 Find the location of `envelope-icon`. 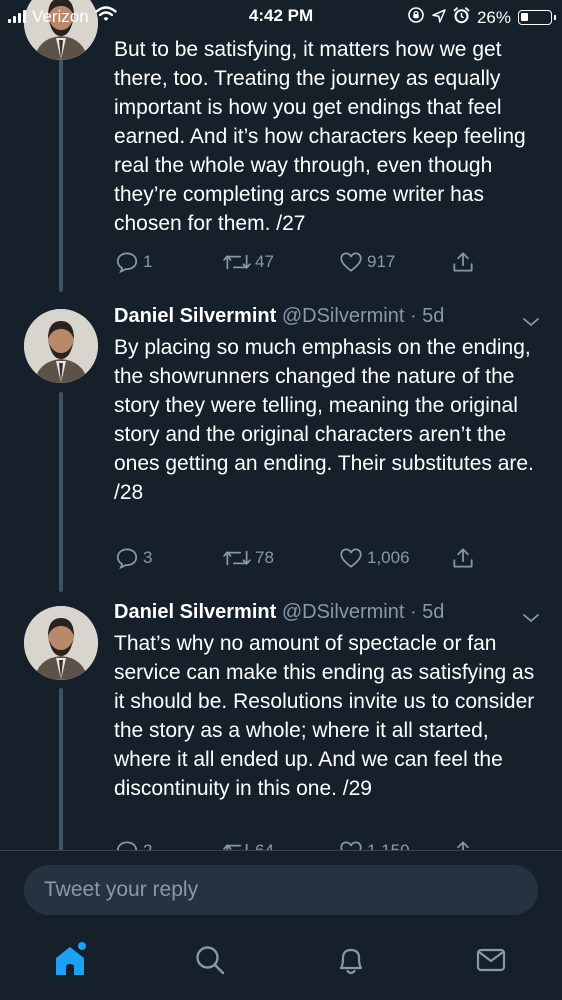

envelope-icon is located at coordinates (491, 962).